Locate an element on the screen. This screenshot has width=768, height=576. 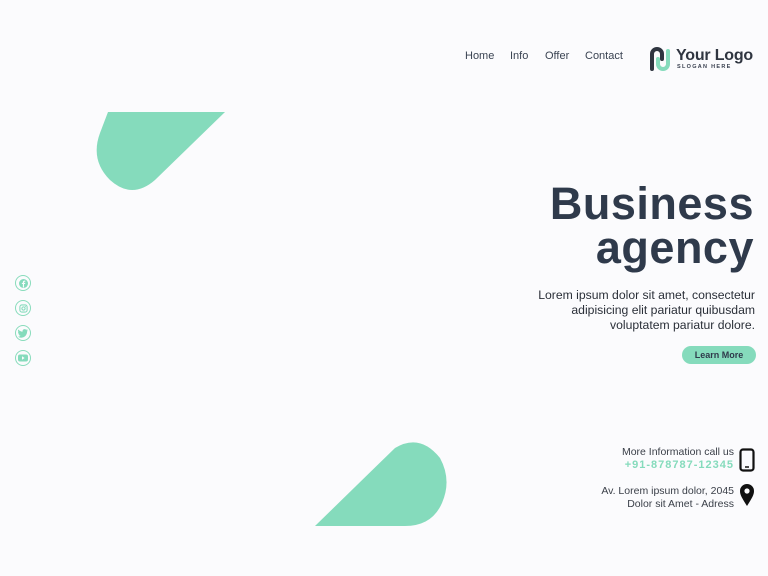
description-line: voluptatem pariatur dolore. is located at coordinates (682, 325).